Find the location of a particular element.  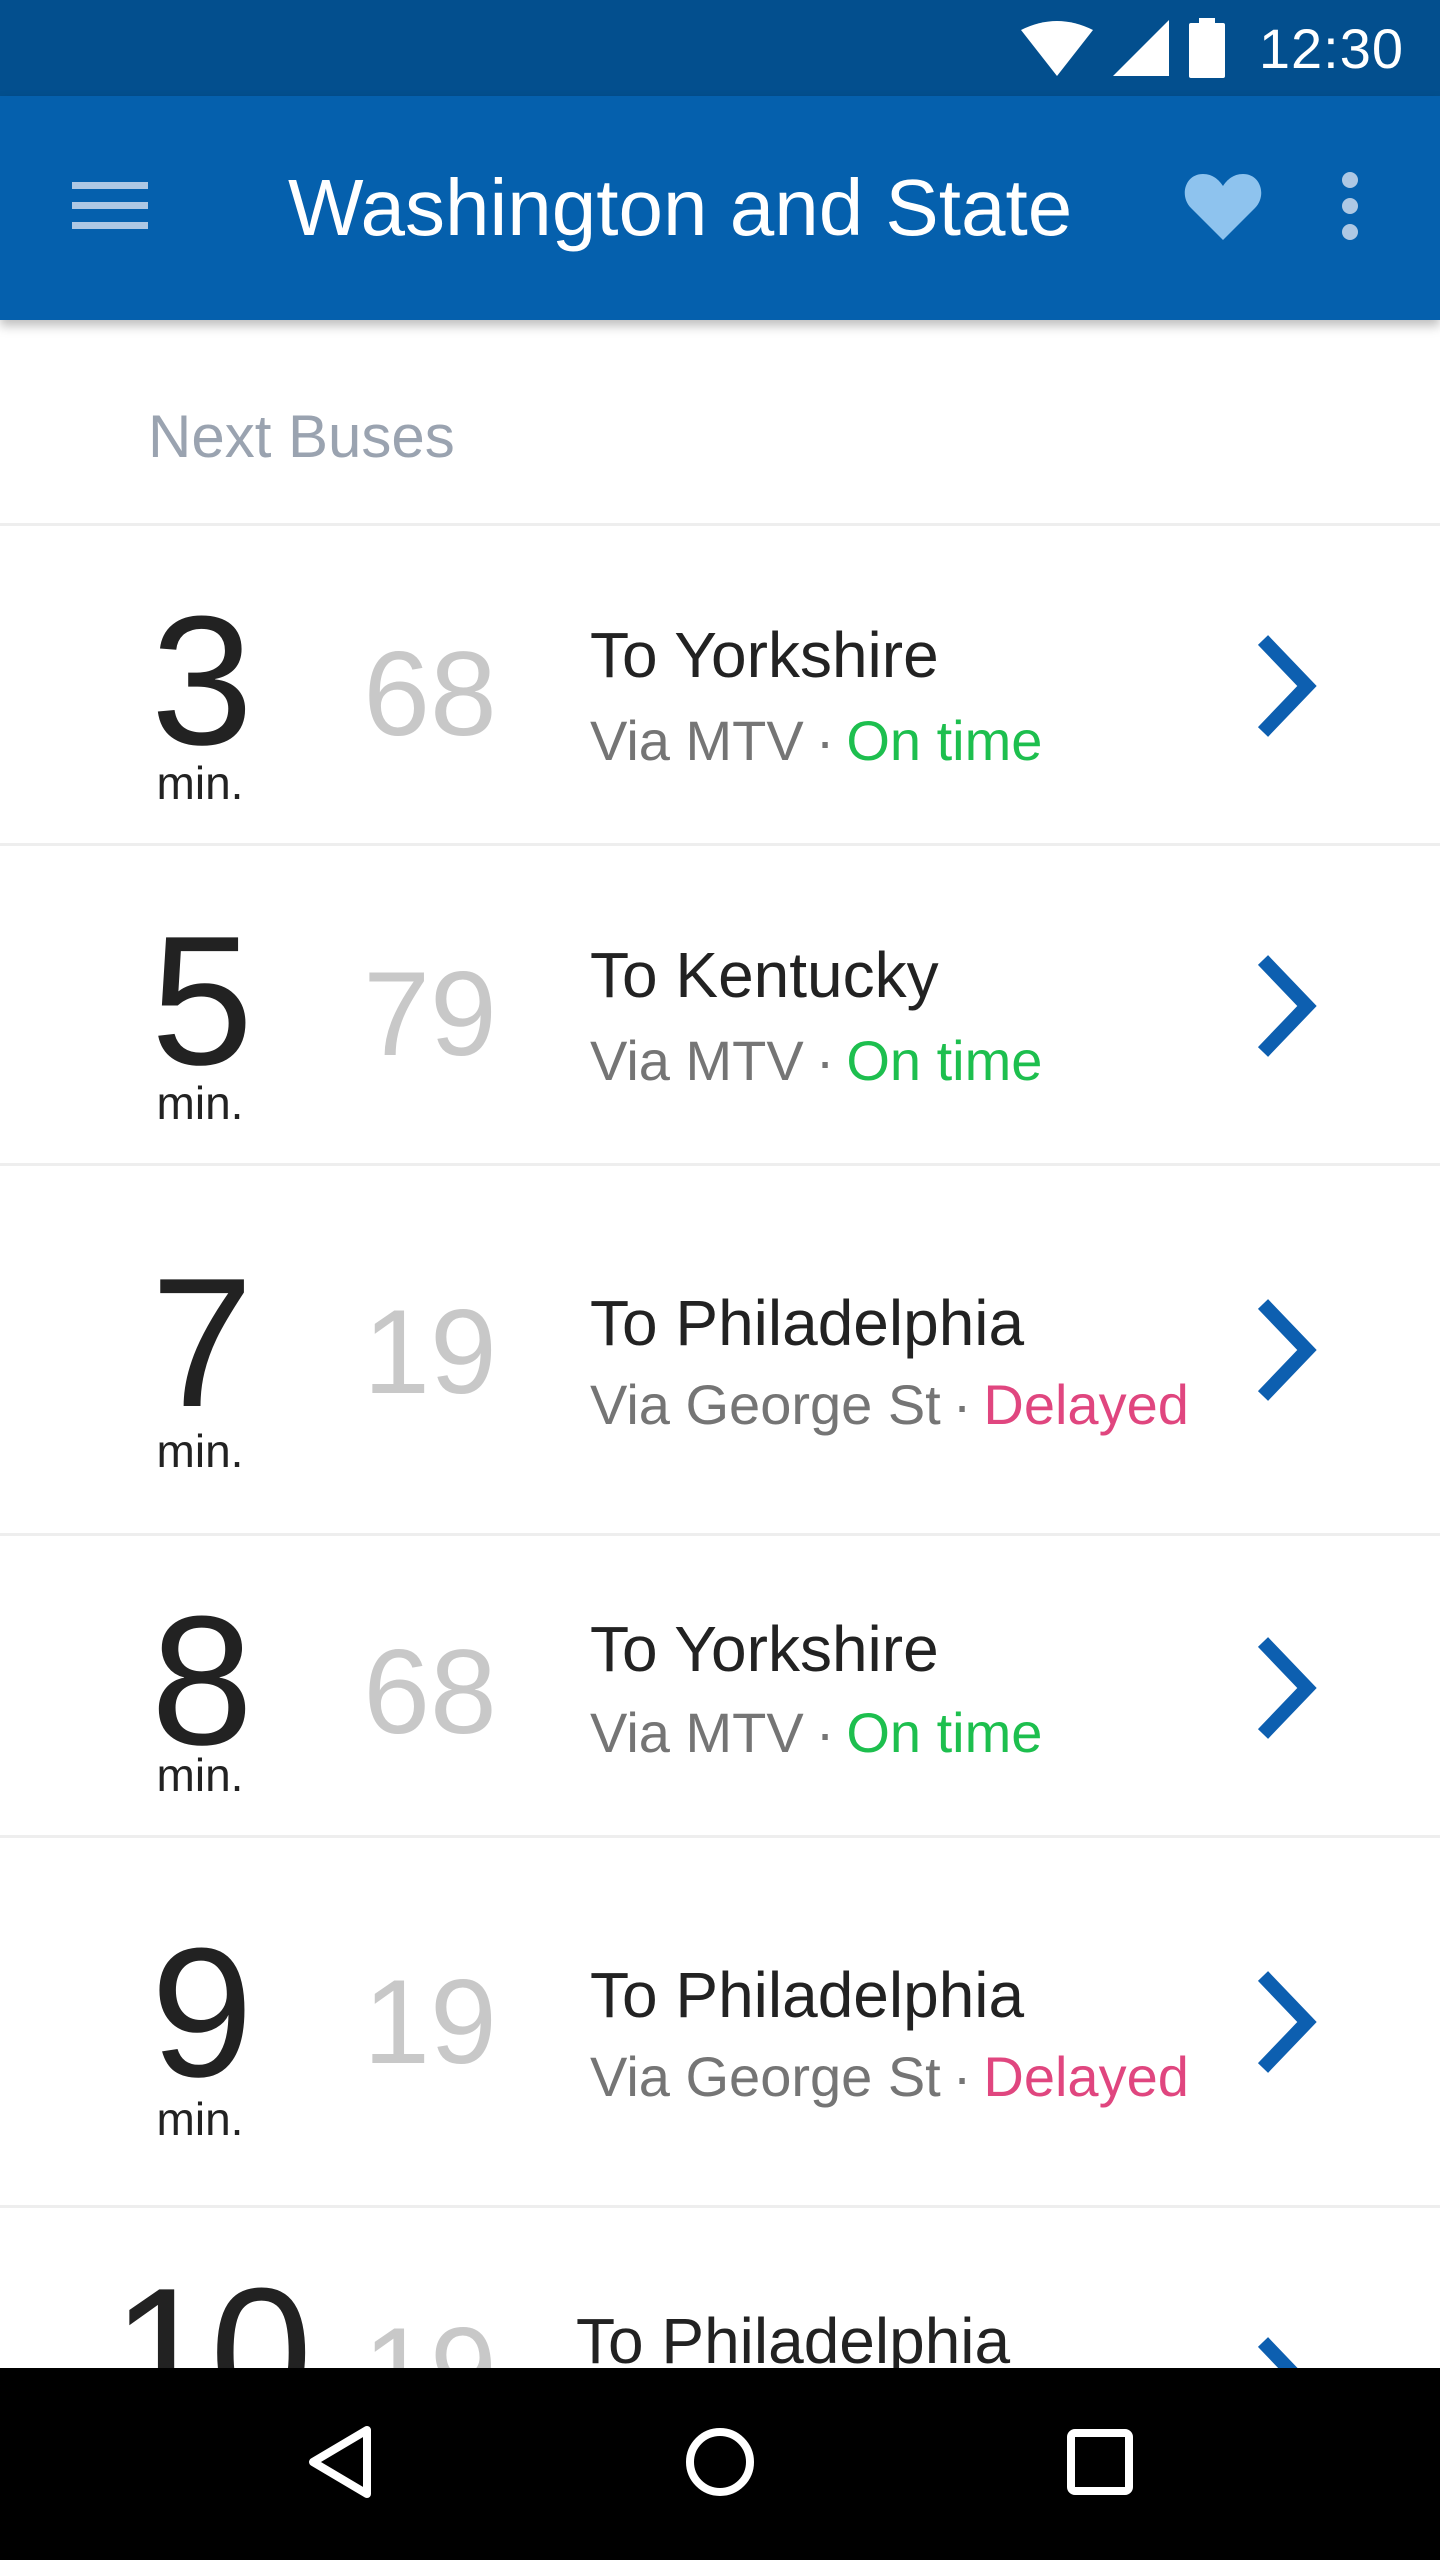

home-button is located at coordinates (720, 2464).